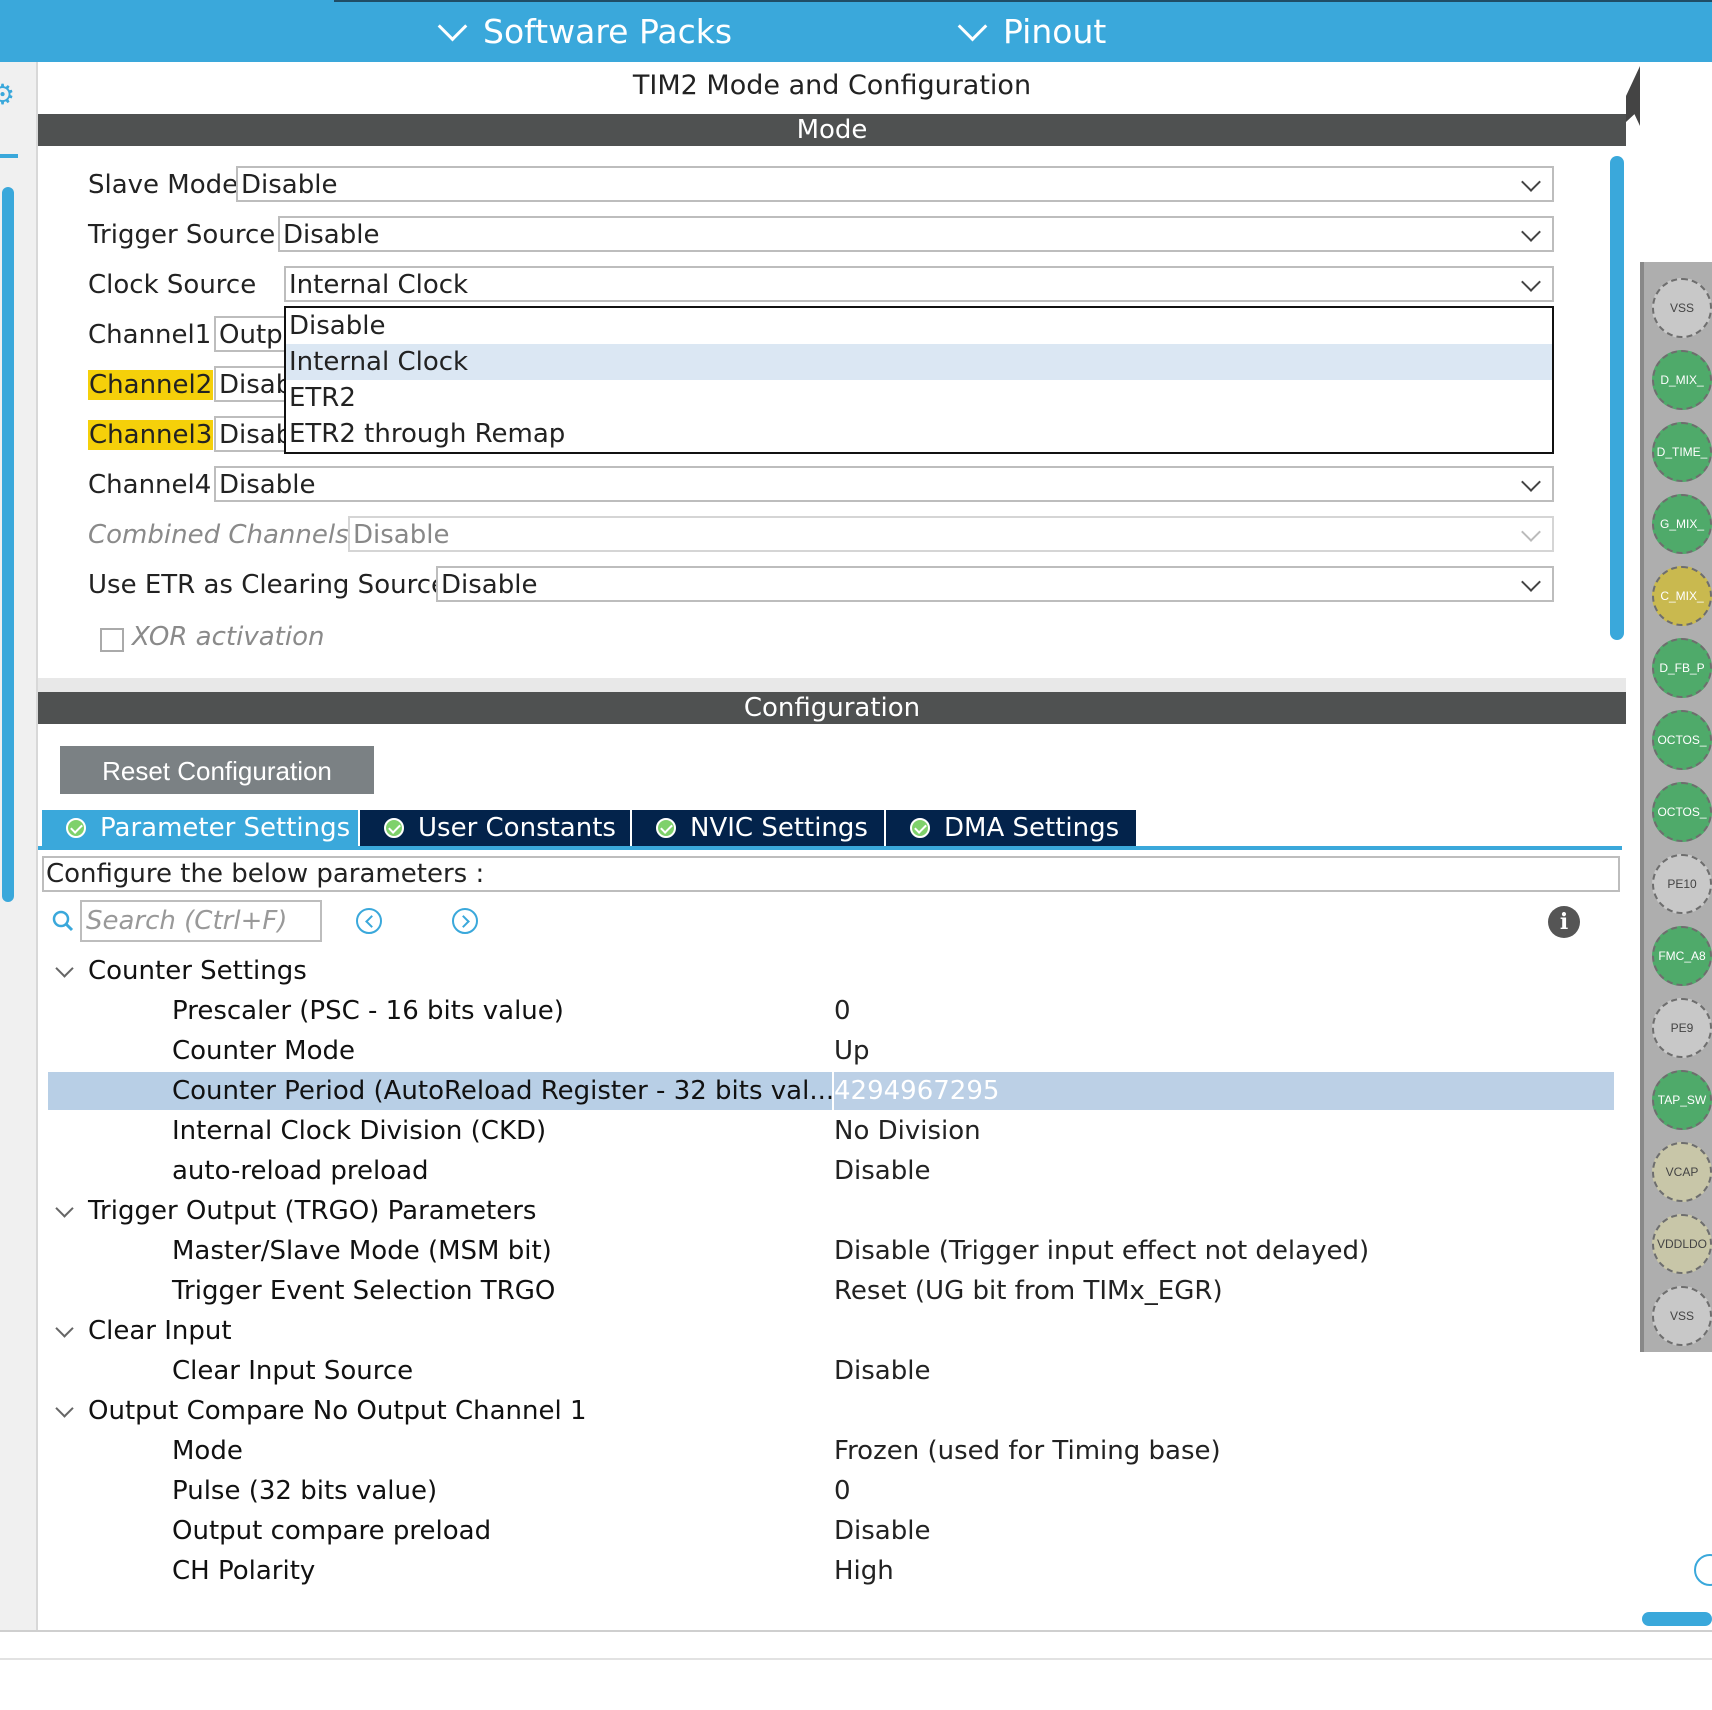 The image size is (1712, 1710). Describe the element at coordinates (856, 1631) in the screenshot. I see `bottom-divider` at that location.